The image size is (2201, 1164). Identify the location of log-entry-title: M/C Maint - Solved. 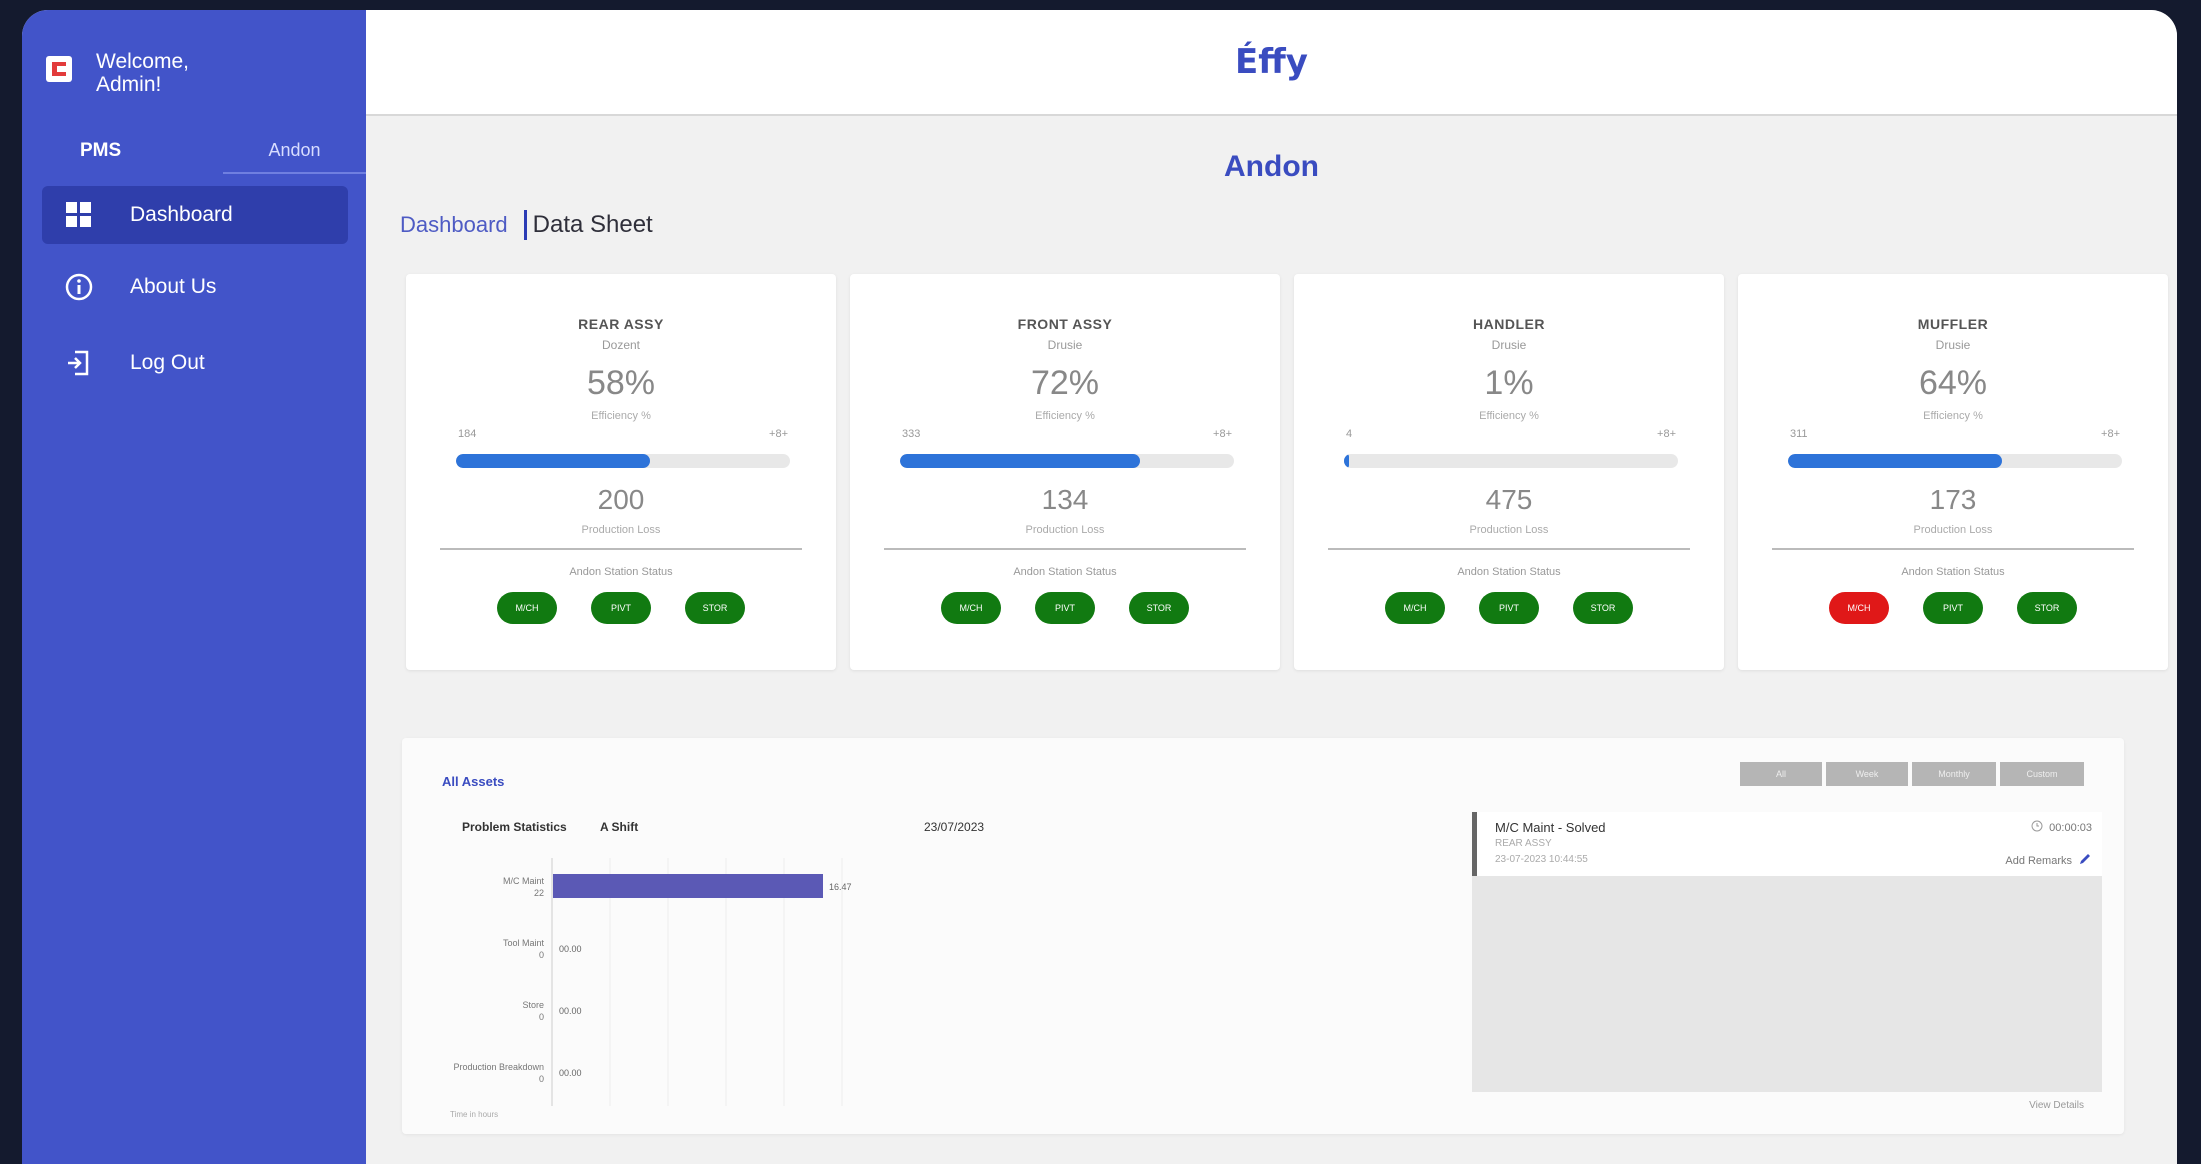
(1550, 827).